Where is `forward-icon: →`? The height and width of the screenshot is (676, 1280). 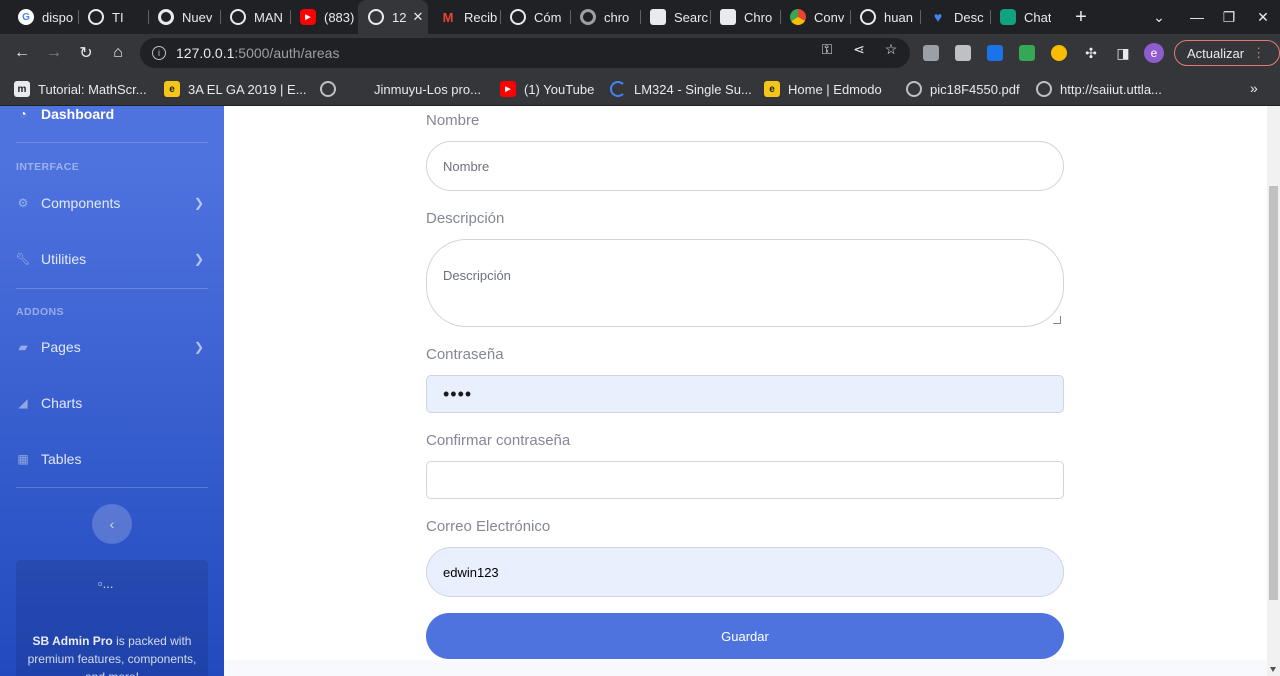 forward-icon: → is located at coordinates (54, 53).